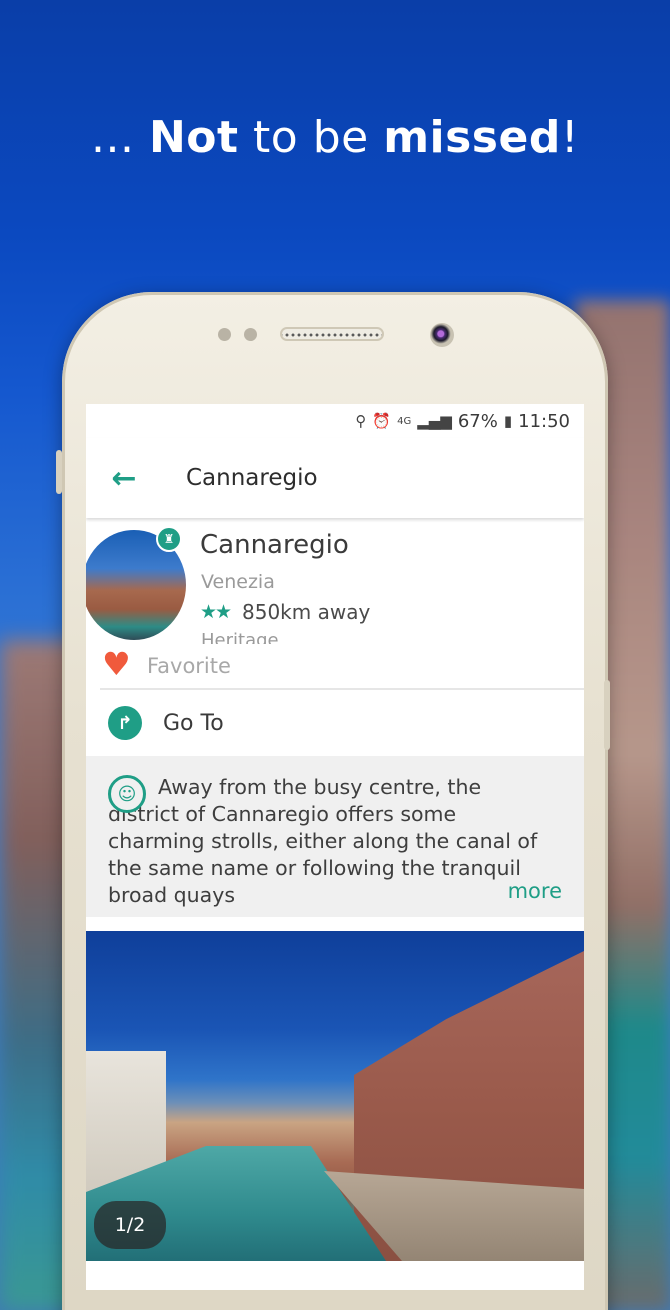  I want to click on headline-suffix: !, so click(569, 137).